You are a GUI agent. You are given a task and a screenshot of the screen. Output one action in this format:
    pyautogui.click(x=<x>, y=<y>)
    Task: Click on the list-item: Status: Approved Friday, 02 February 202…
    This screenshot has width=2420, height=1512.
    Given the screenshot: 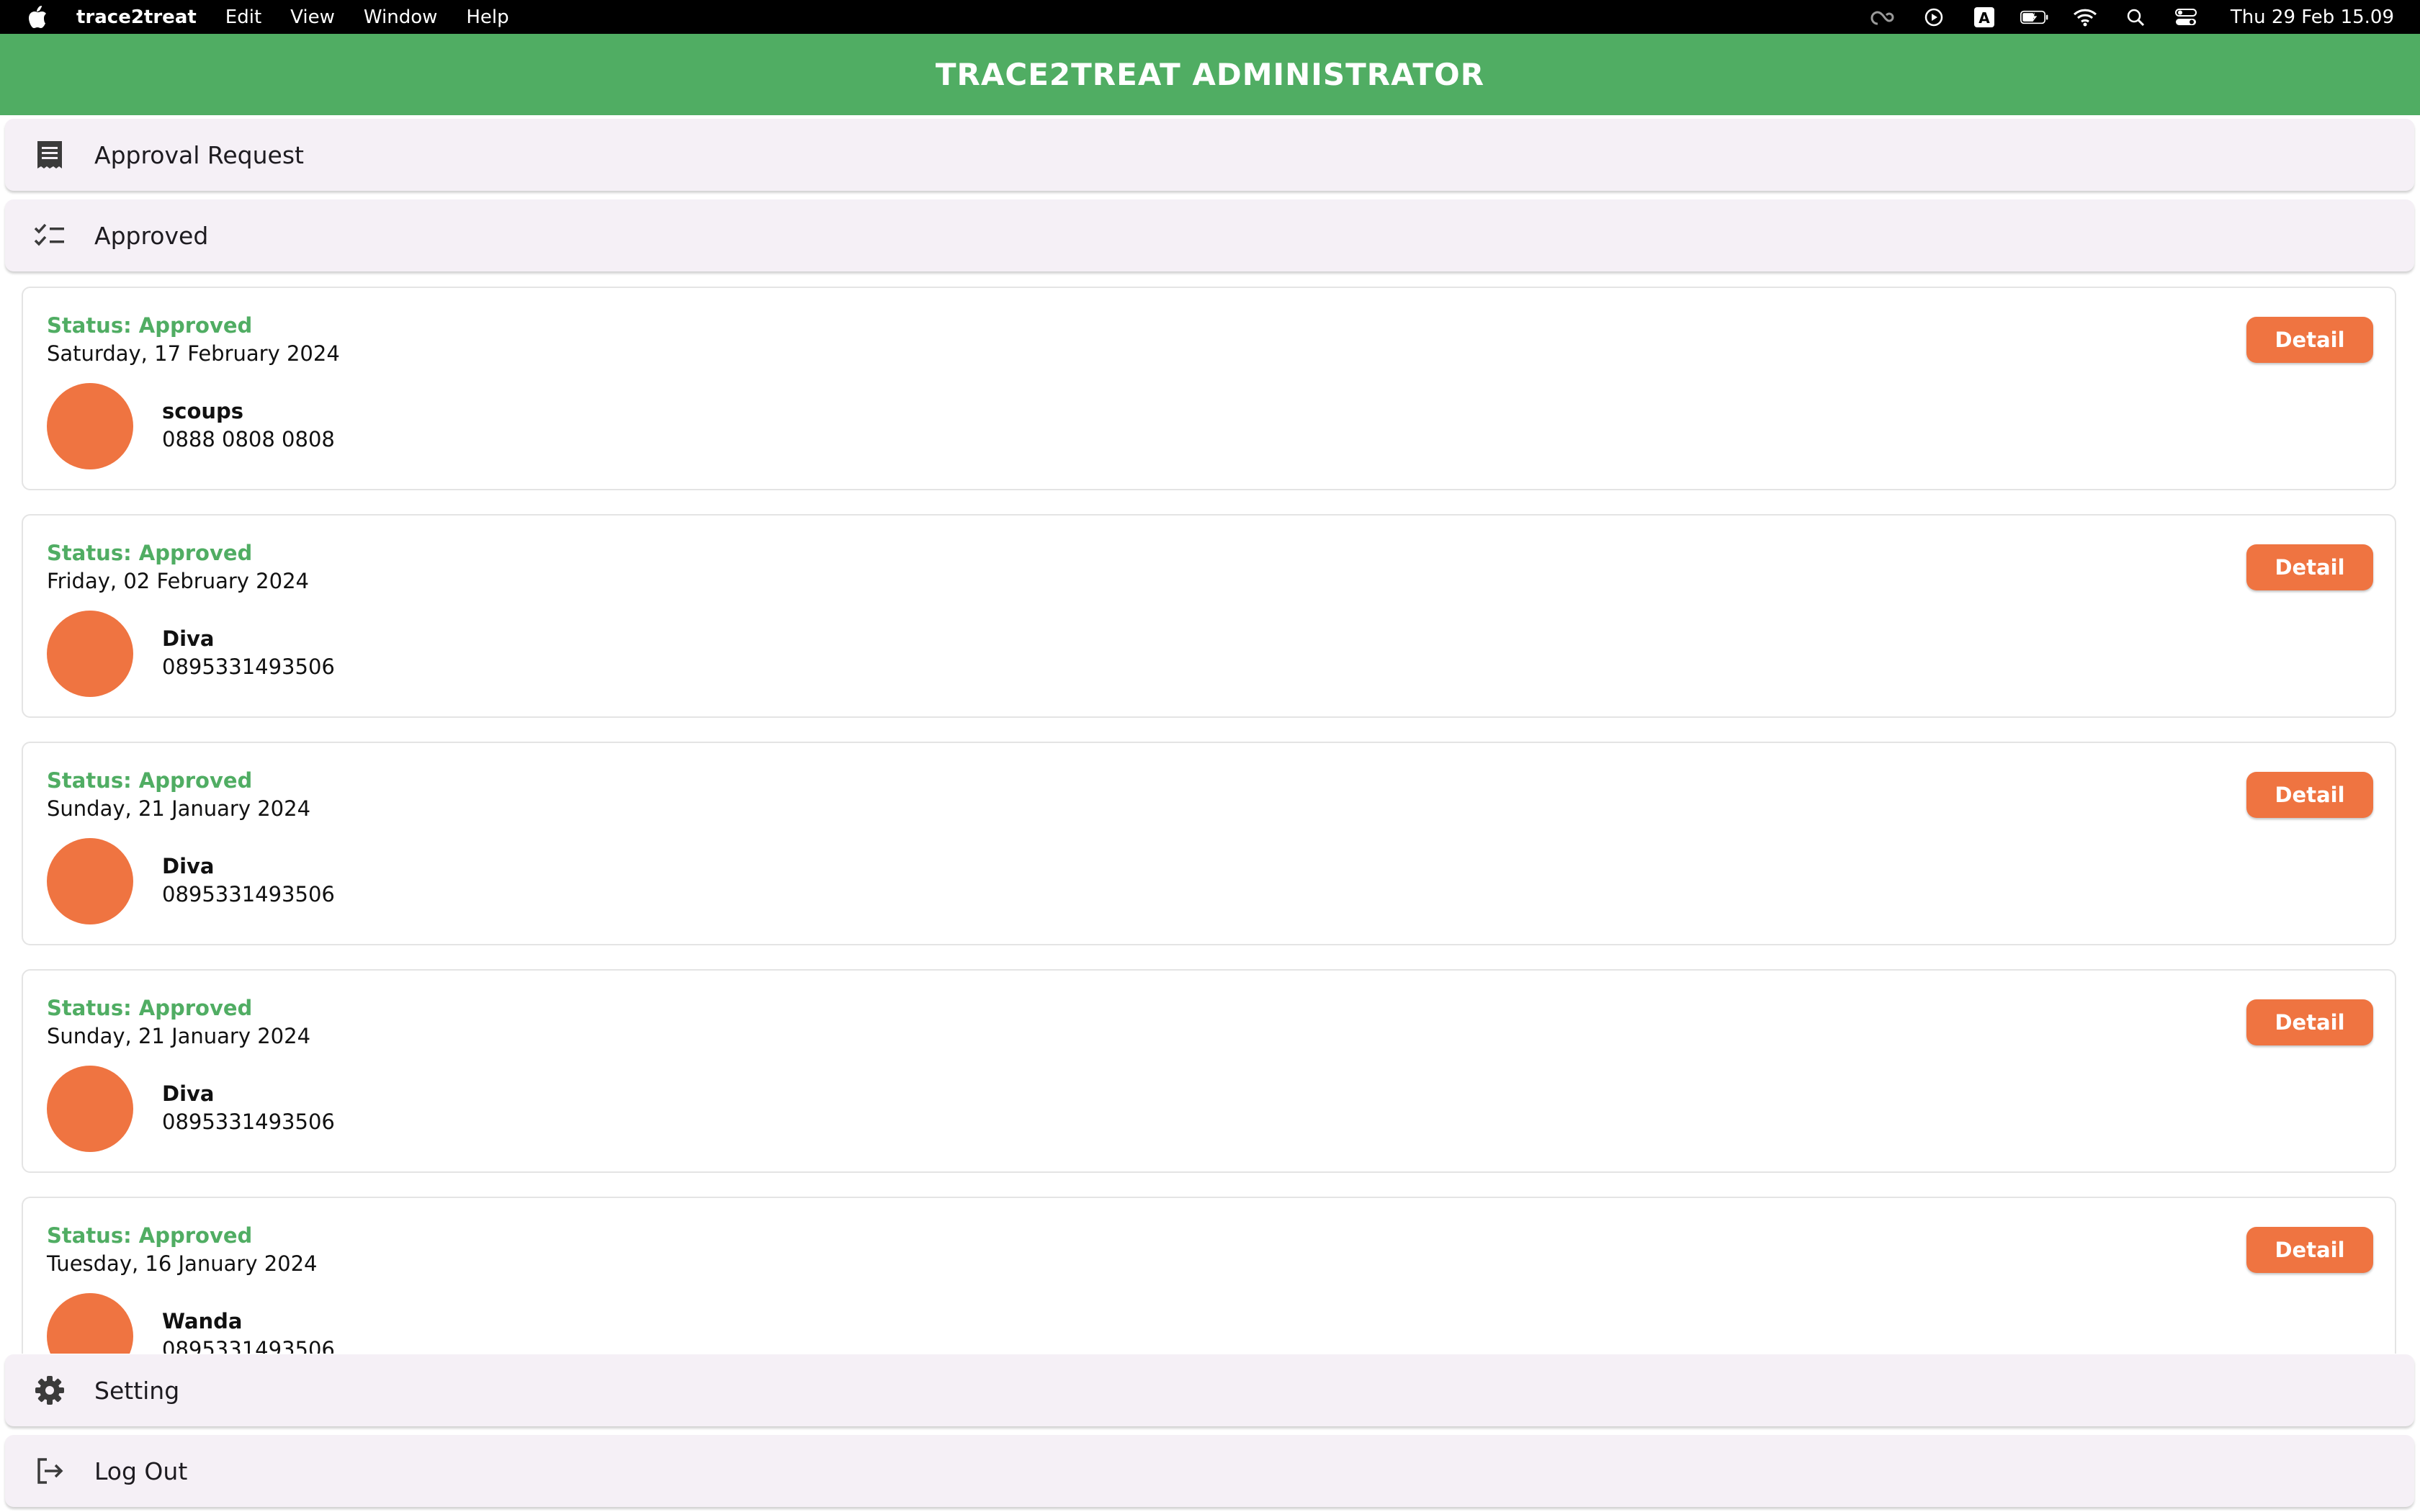 What is the action you would take?
    pyautogui.click(x=1209, y=616)
    